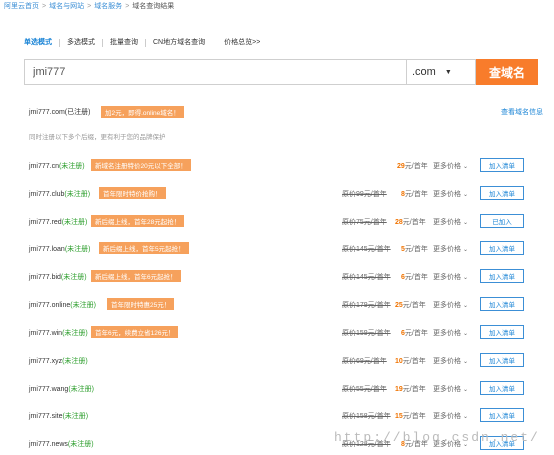 This screenshot has width=554, height=455. Describe the element at coordinates (364, 361) in the screenshot. I see `original-price: 原价69元/首年` at that location.